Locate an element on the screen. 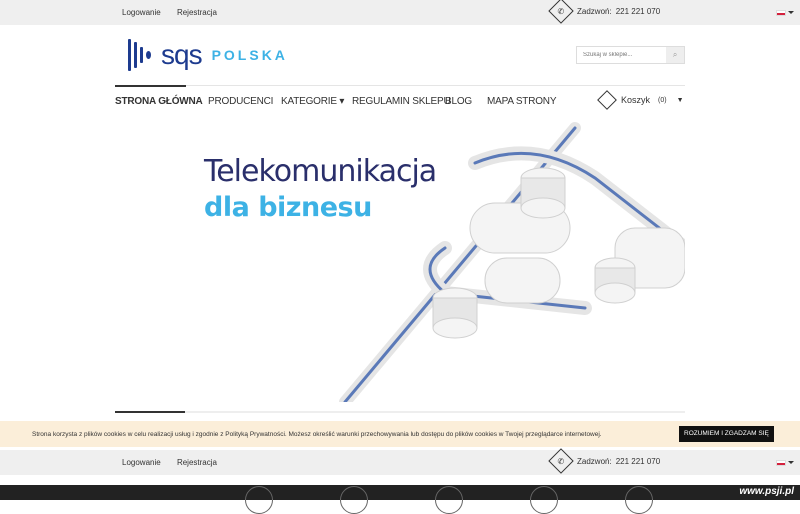 The image size is (800, 514). nav-terms: REGULAMIN SKLEPU is located at coordinates (401, 101).